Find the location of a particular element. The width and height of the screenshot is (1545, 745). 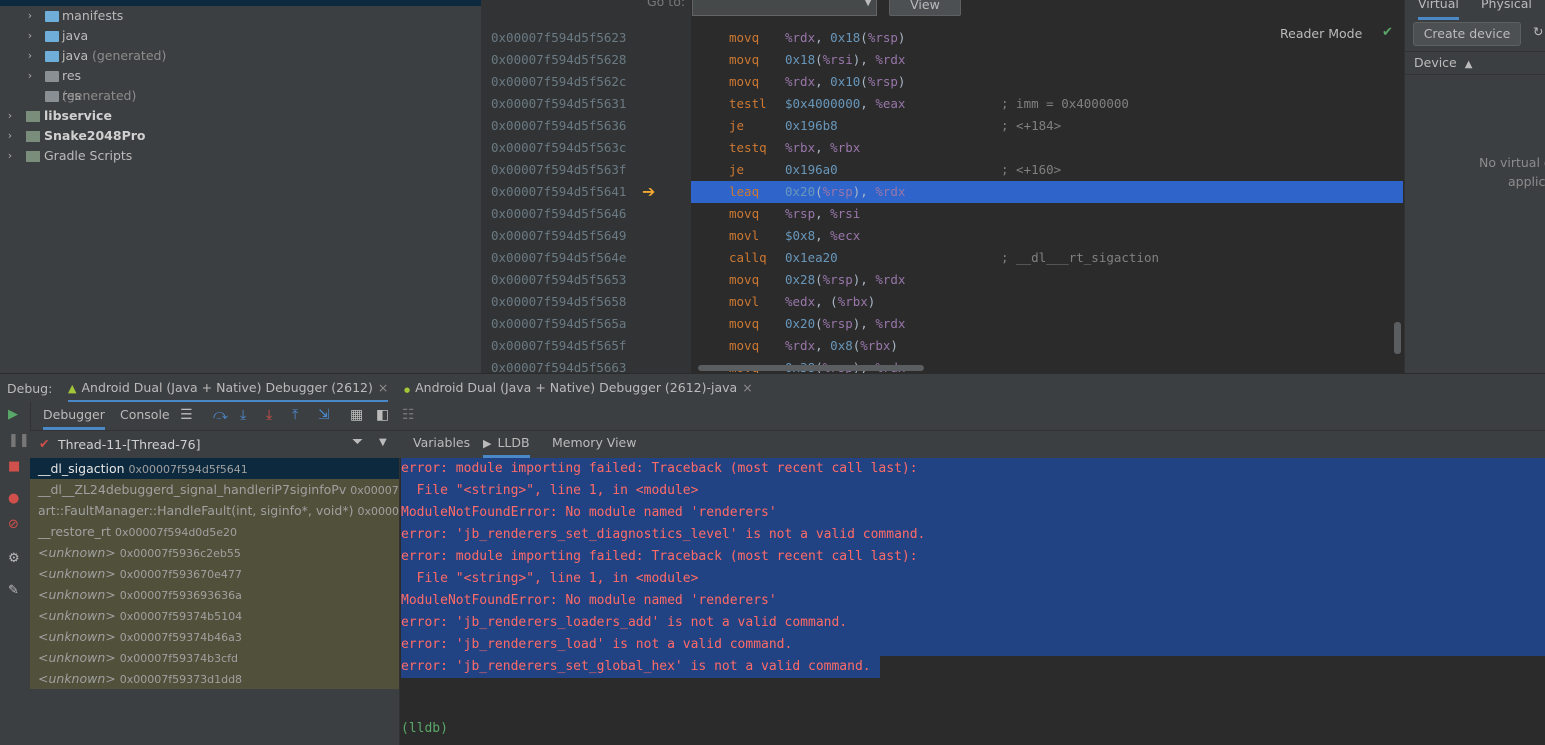

instruction-address: 0x00007f594d5f5649 is located at coordinates (558, 236).